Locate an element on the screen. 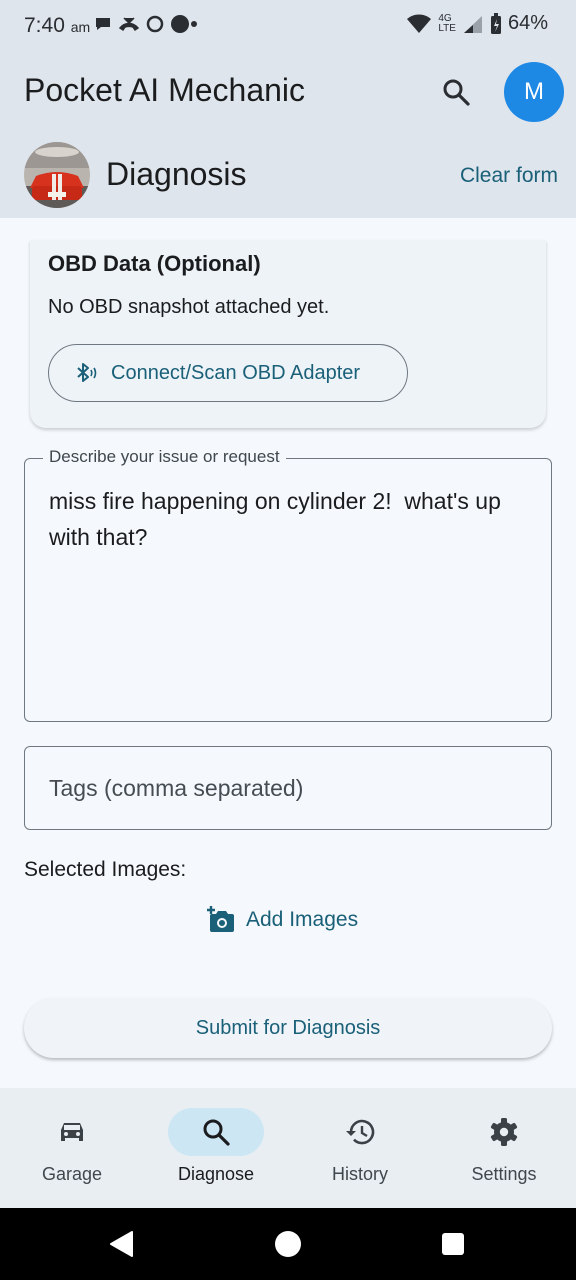 The height and width of the screenshot is (1280, 576). tags-input: Tags (comma separated) is located at coordinates (288, 788).